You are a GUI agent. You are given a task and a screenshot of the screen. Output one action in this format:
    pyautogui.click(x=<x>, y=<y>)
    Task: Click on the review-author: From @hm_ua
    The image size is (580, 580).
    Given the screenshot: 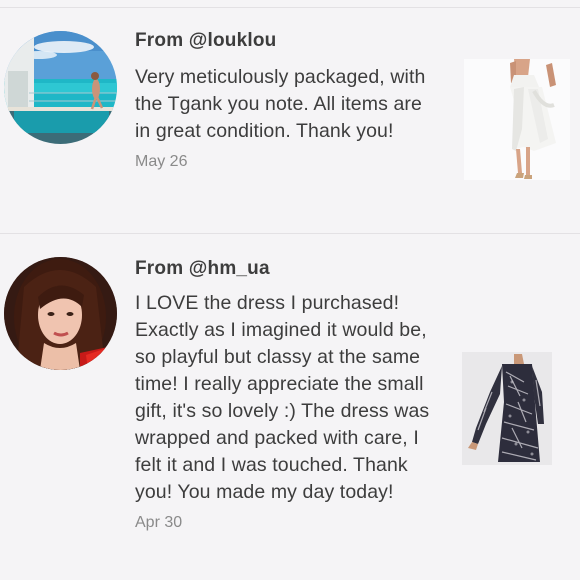 What is the action you would take?
    pyautogui.click(x=285, y=269)
    